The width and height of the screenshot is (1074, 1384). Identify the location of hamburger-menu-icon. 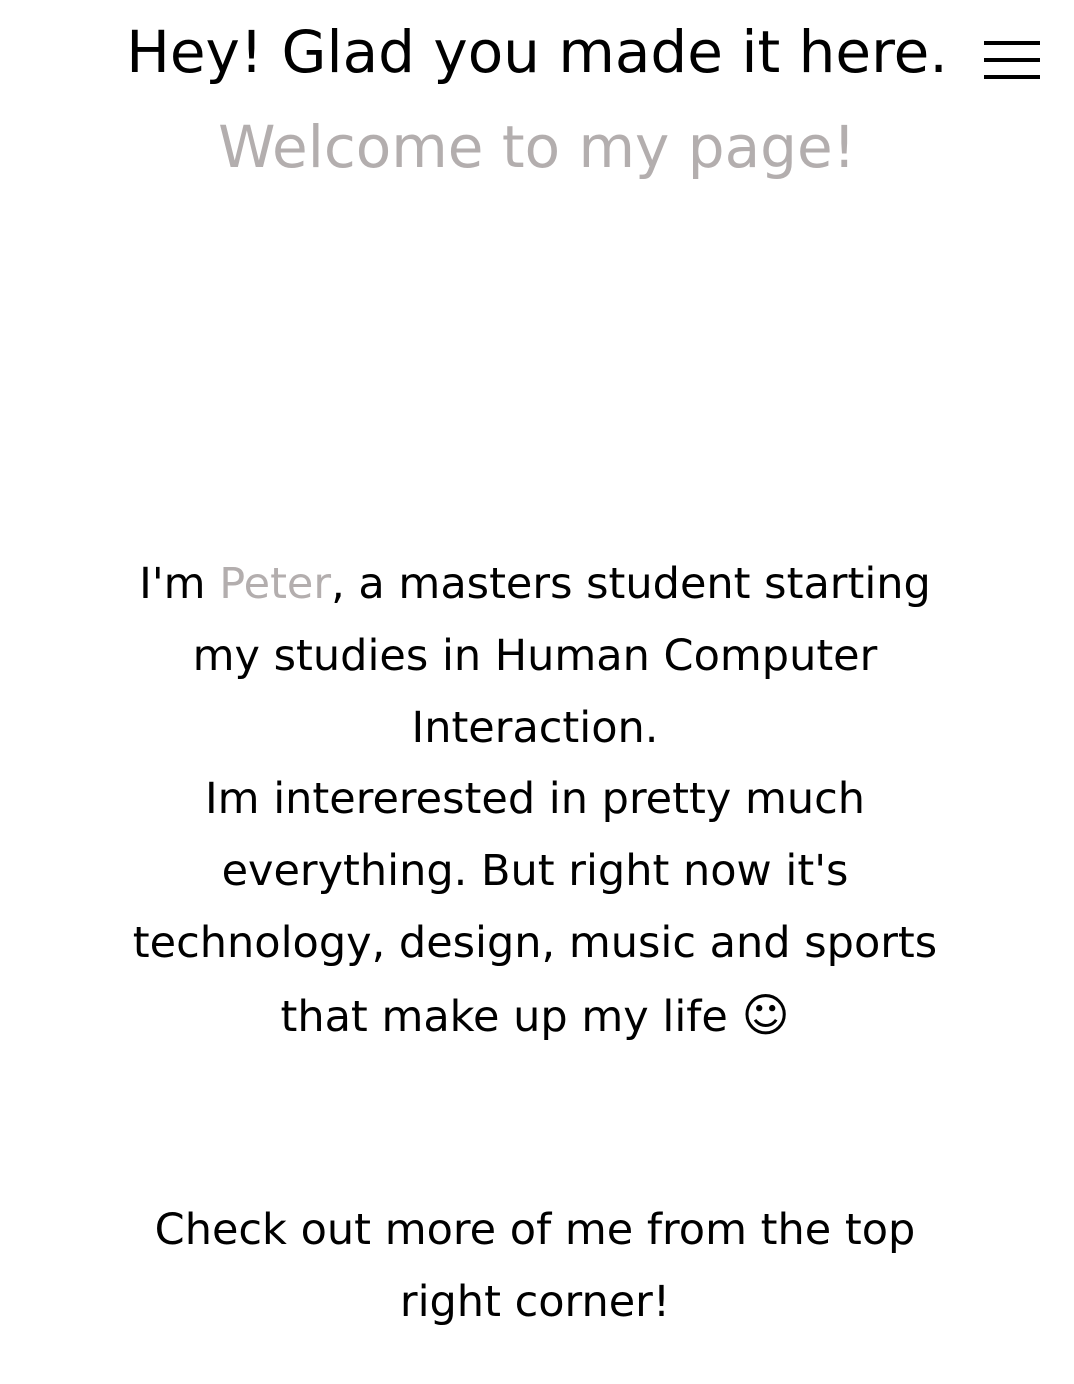
(1012, 61).